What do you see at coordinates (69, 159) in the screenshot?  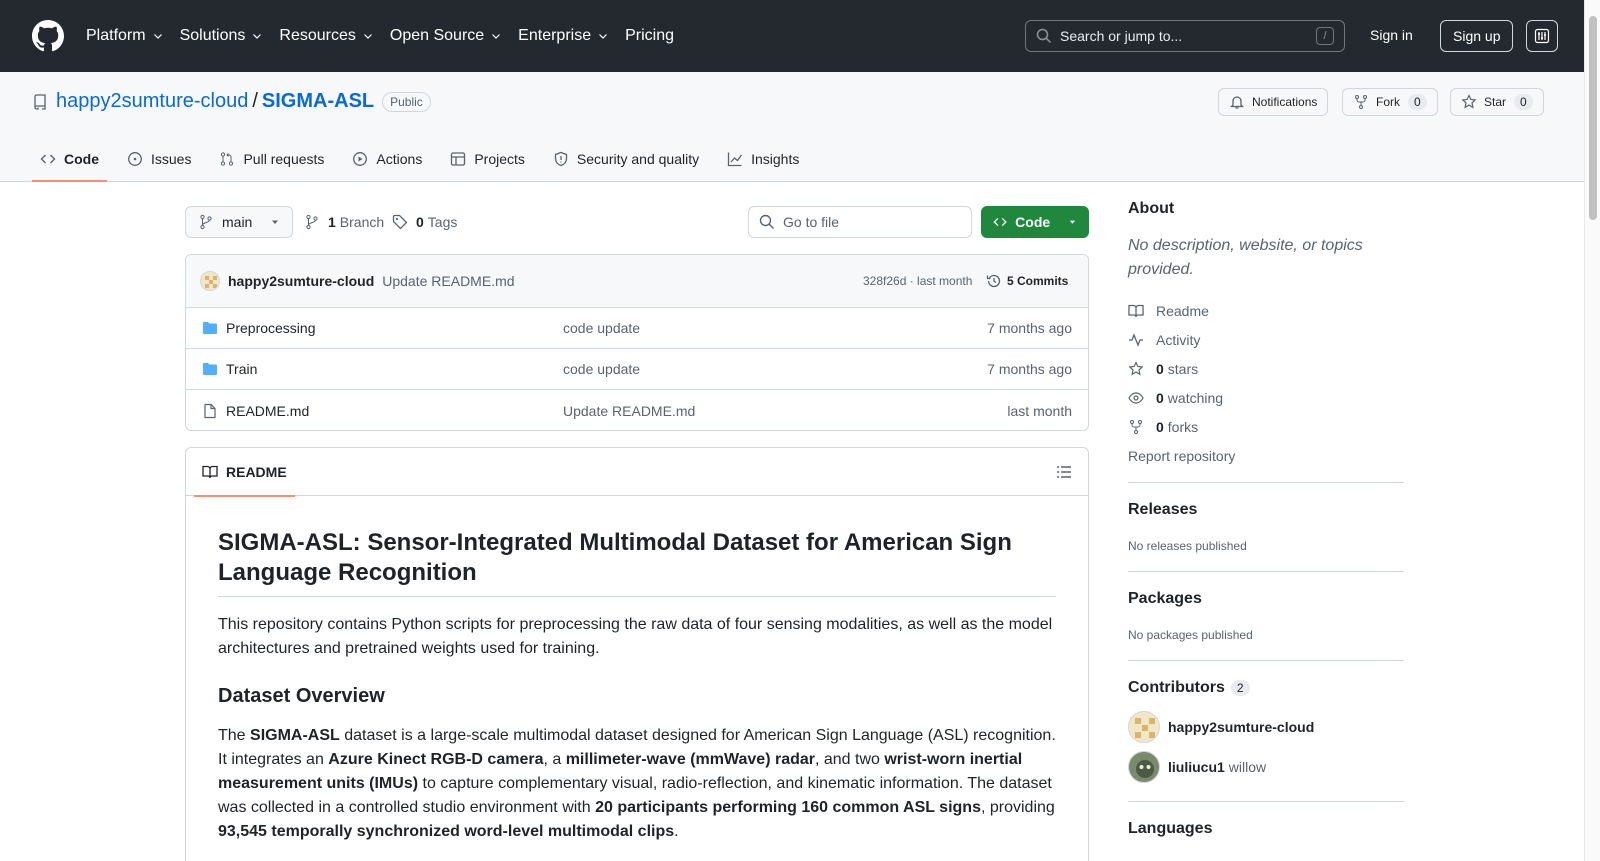 I see `tab-code: Code` at bounding box center [69, 159].